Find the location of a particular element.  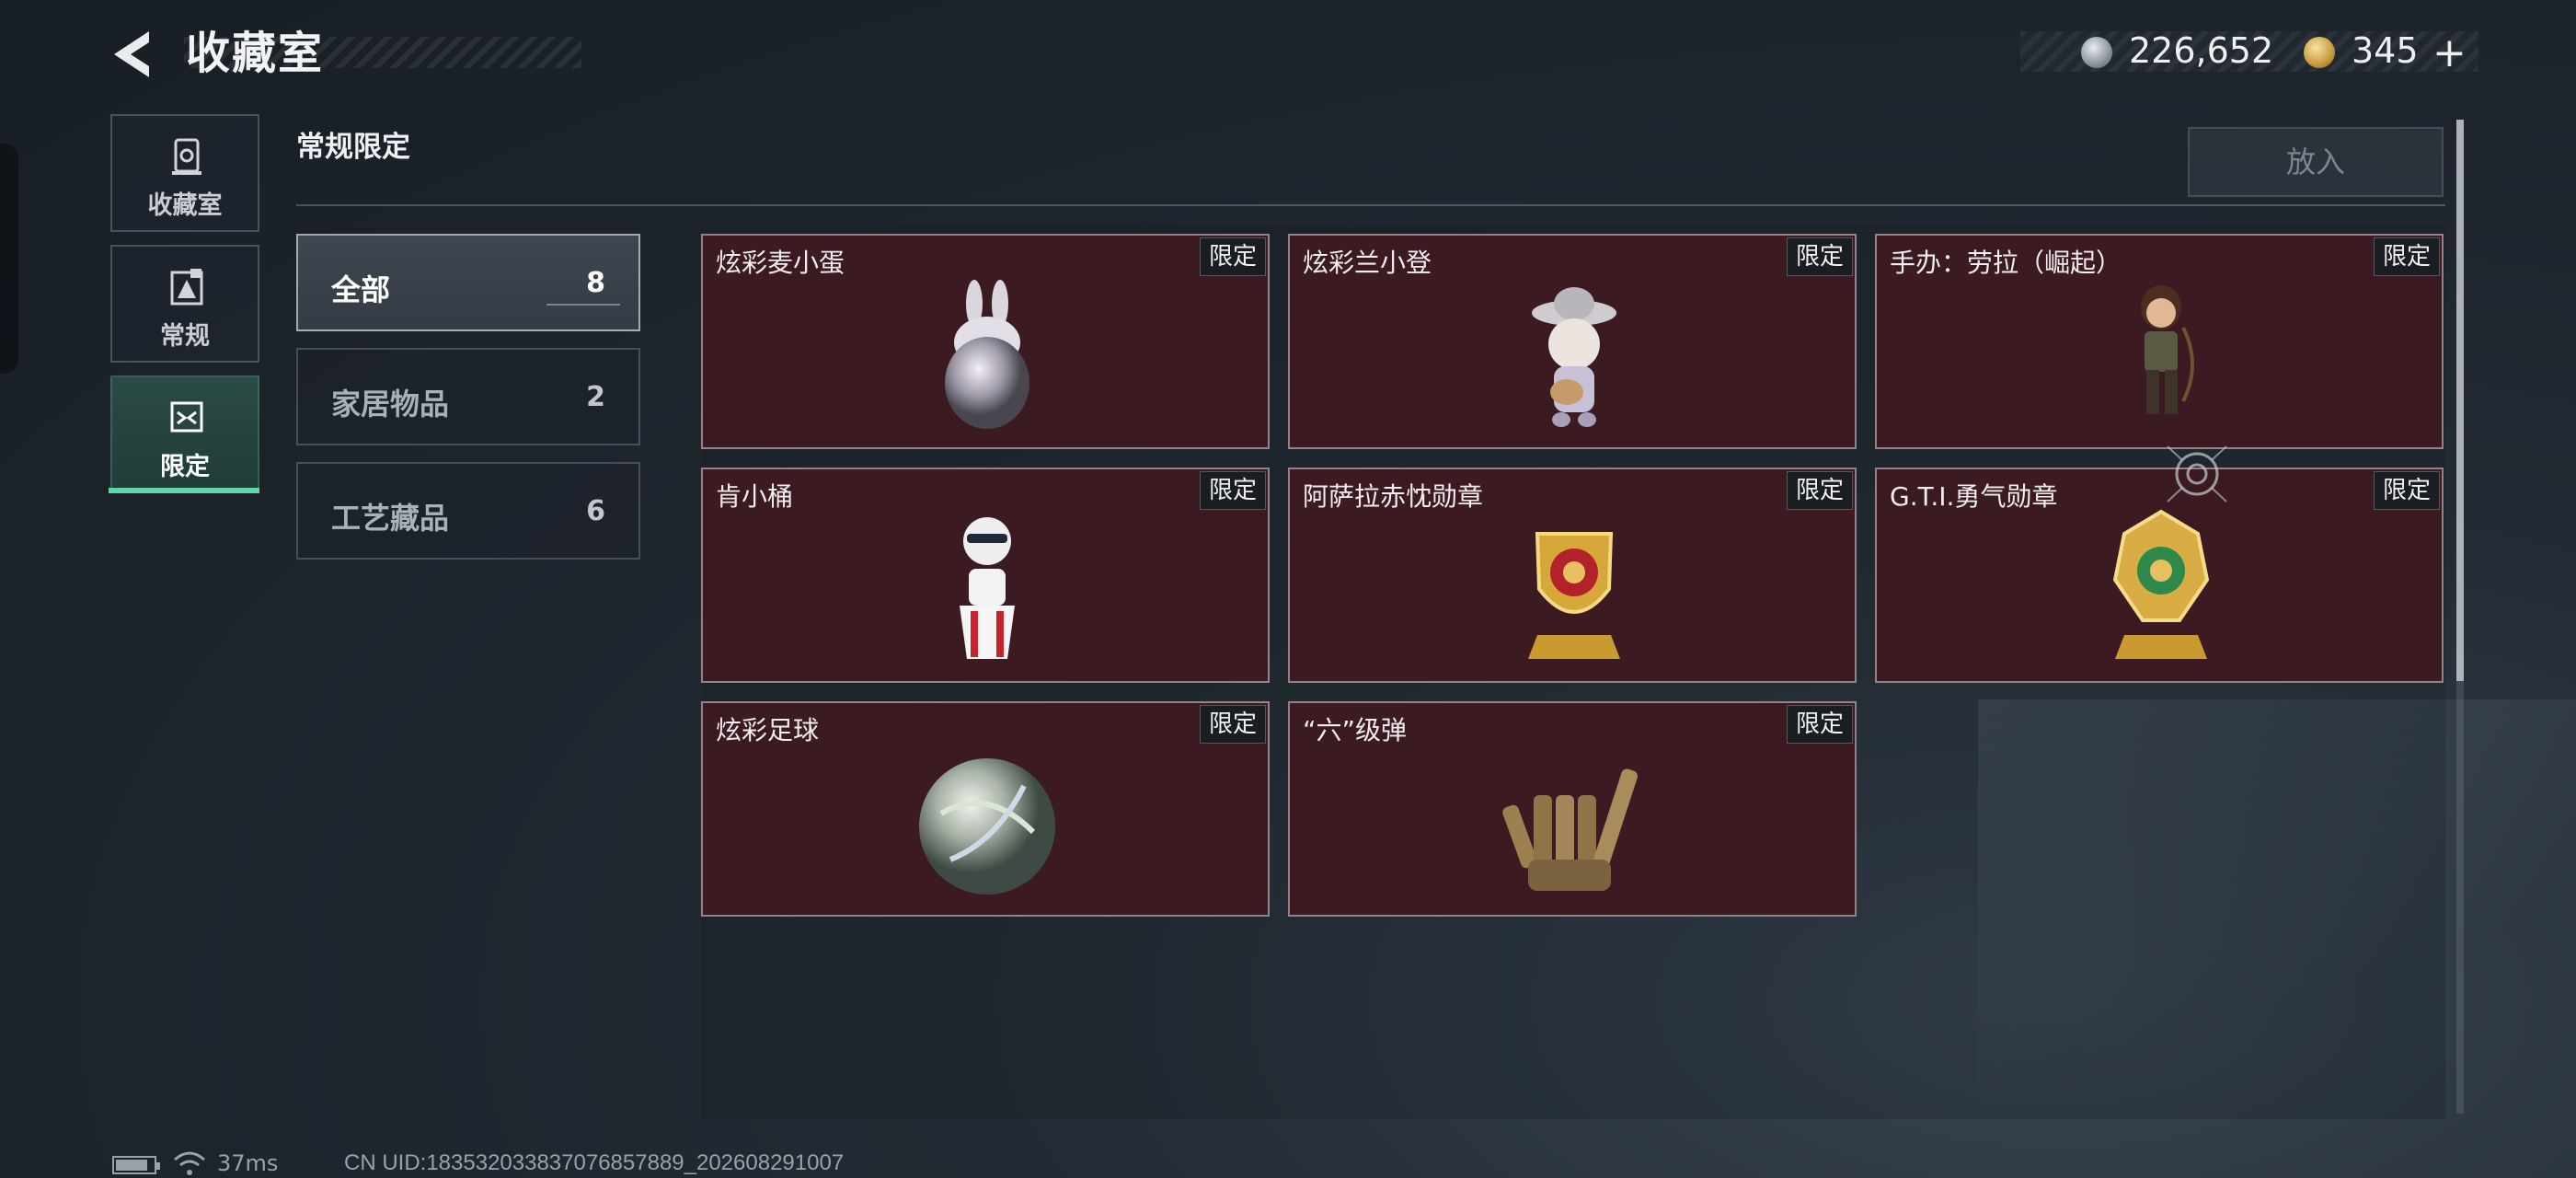

item-card: 炫彩足球 限定 is located at coordinates (985, 809).